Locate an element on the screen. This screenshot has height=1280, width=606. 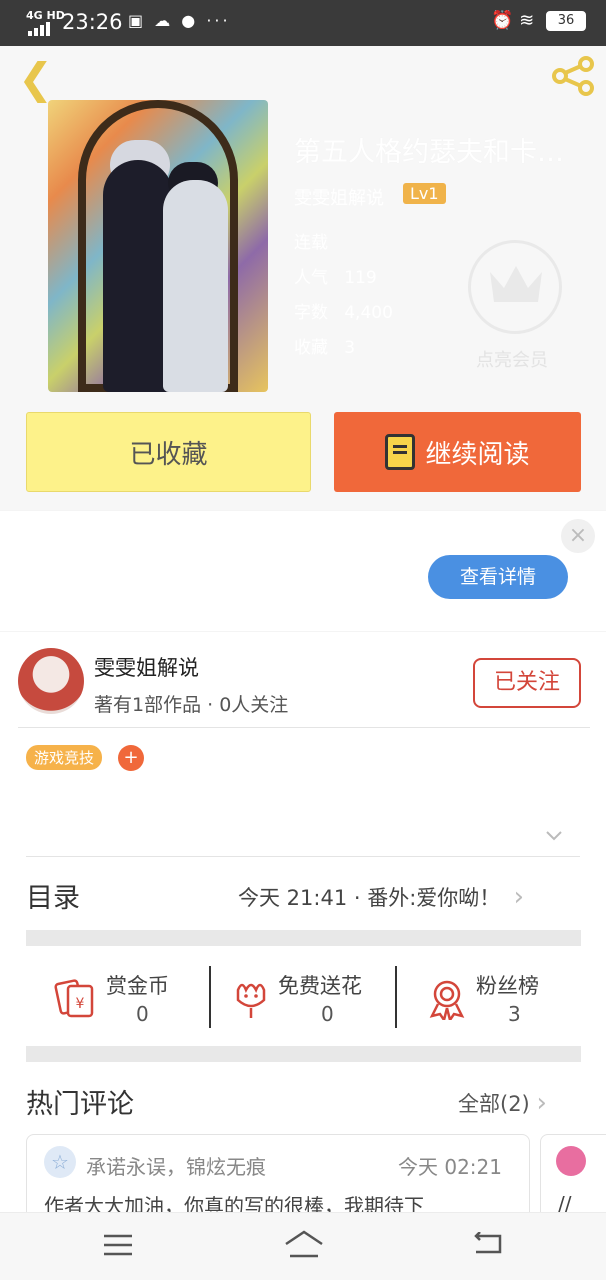
book-author: 雯雯姐解说 is located at coordinates (339, 197).